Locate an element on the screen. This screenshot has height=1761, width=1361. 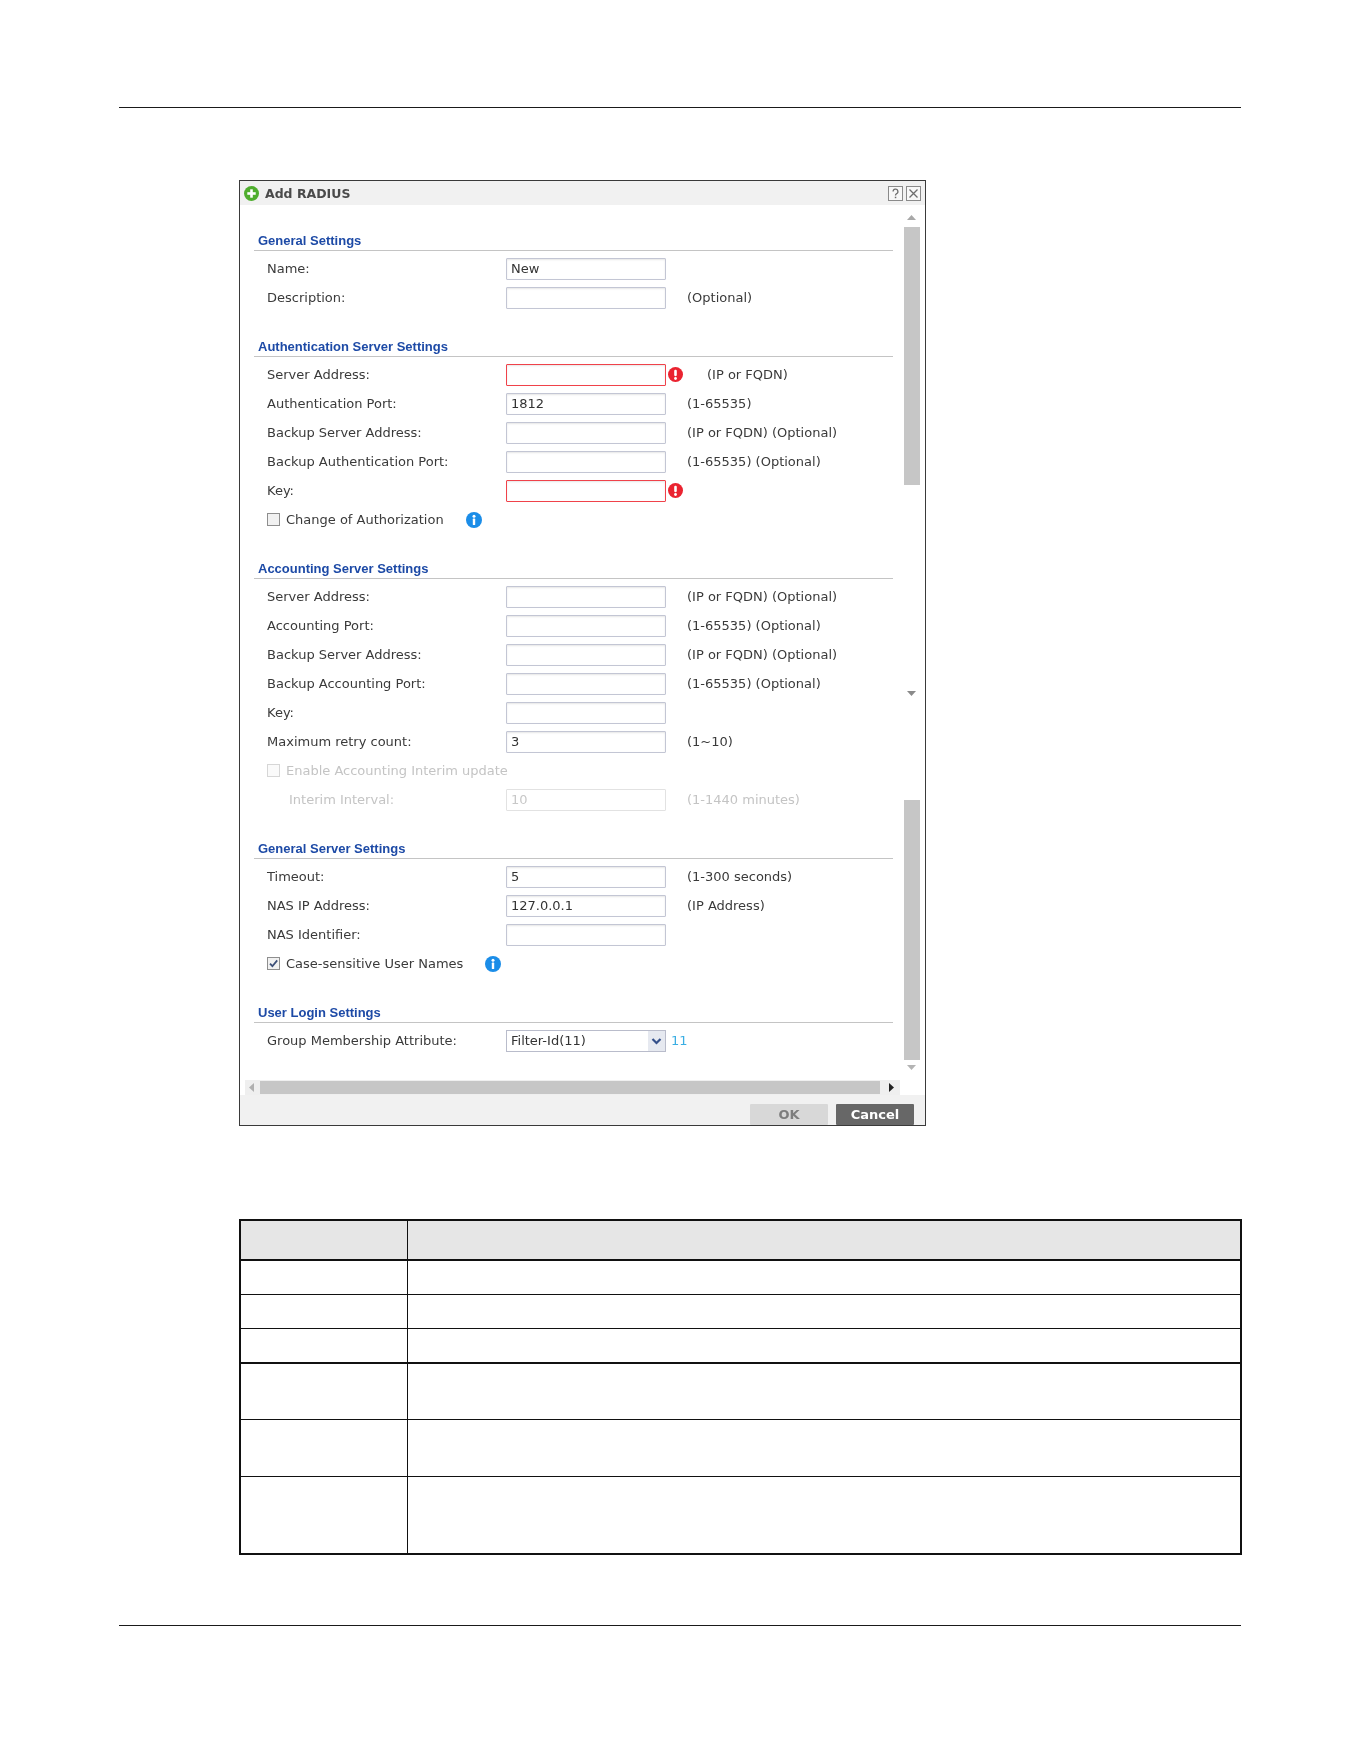
section-heading: User Login Settings is located at coordinates (319, 1012).